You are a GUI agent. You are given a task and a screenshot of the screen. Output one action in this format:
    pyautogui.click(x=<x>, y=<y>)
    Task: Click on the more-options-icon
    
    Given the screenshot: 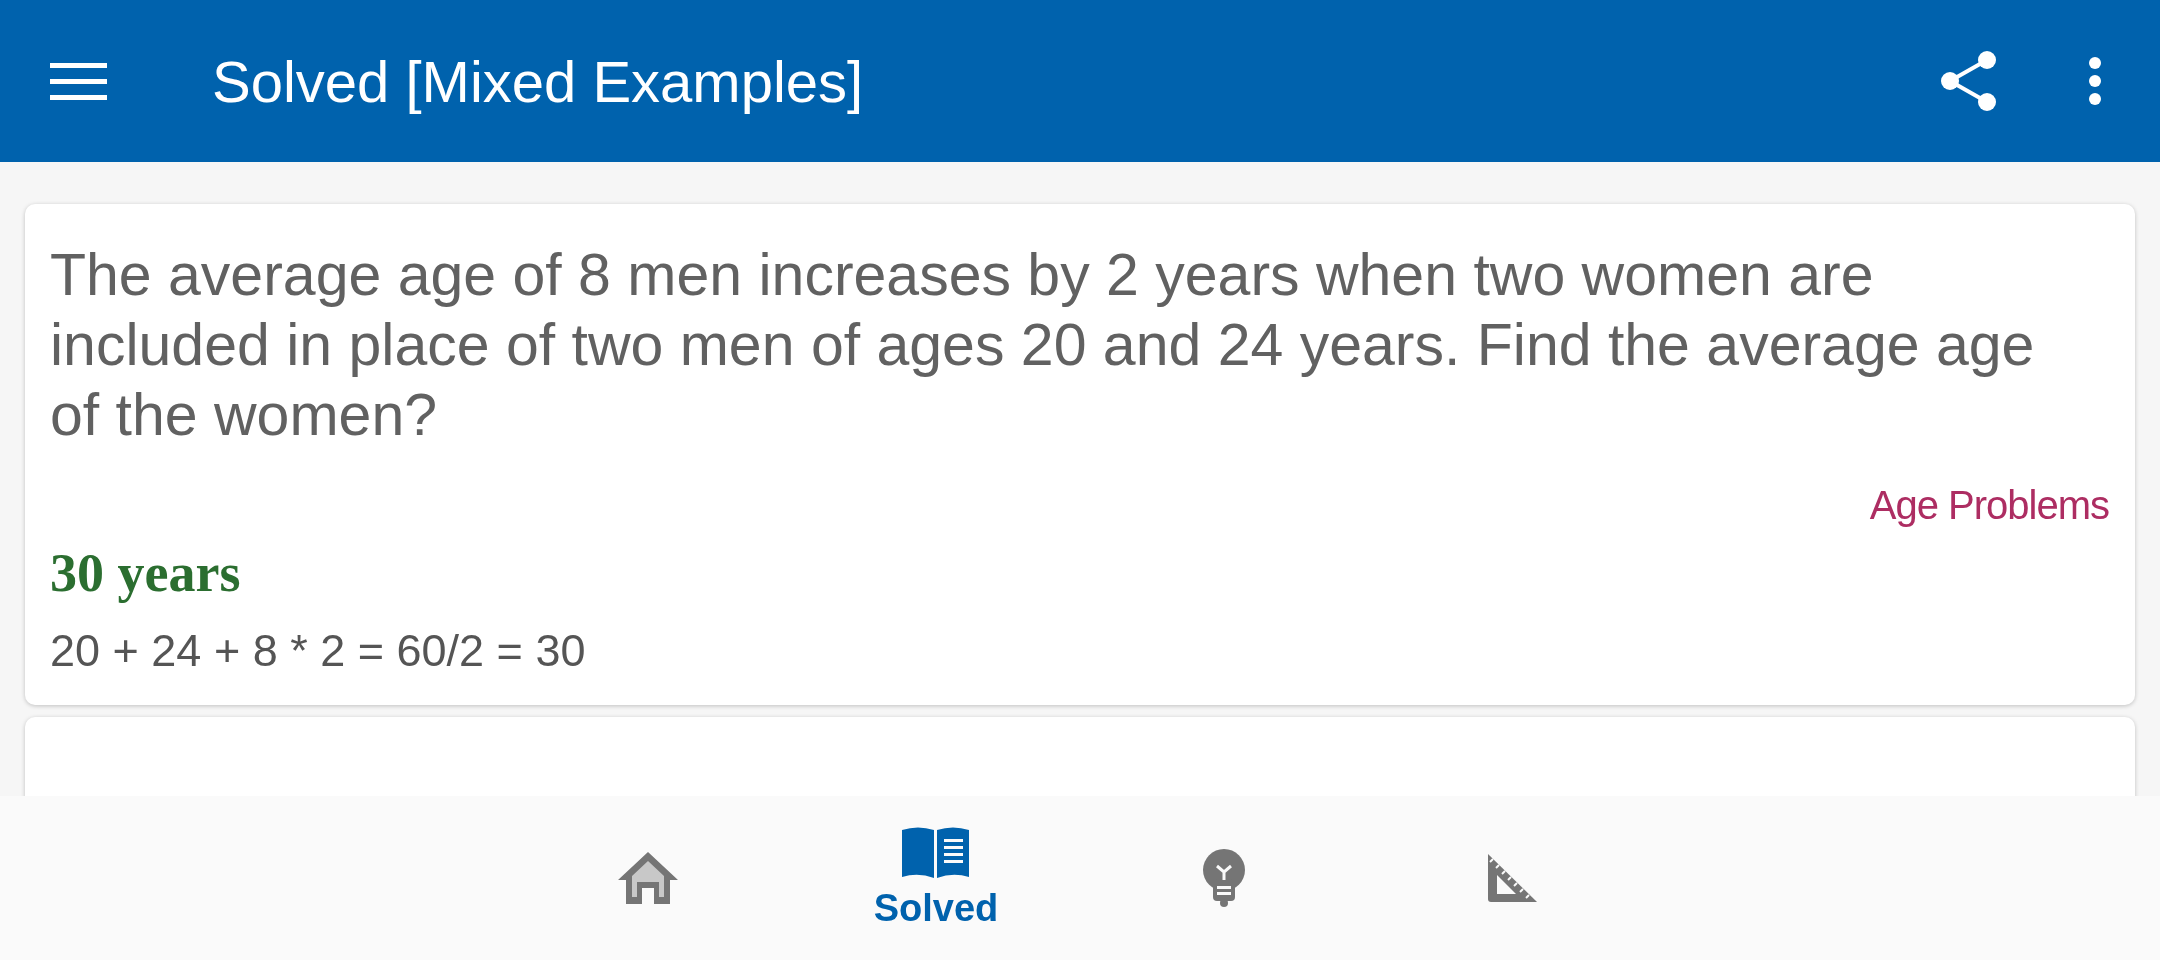 What is the action you would take?
    pyautogui.click(x=2095, y=81)
    